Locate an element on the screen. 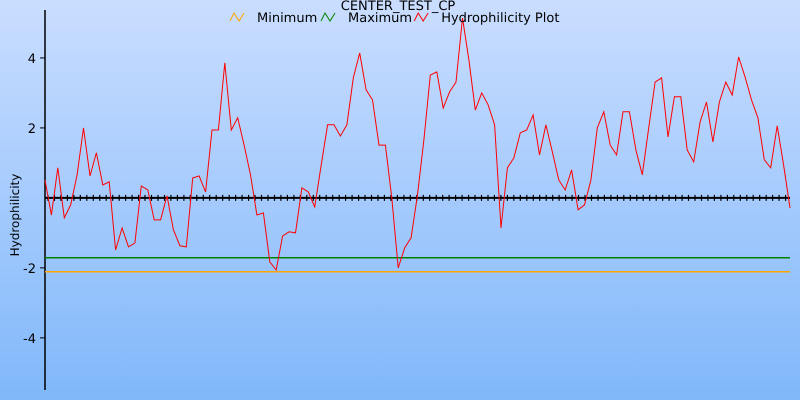 The height and width of the screenshot is (400, 800). chart-title: CENTER_TEST_CP is located at coordinates (398, 7).